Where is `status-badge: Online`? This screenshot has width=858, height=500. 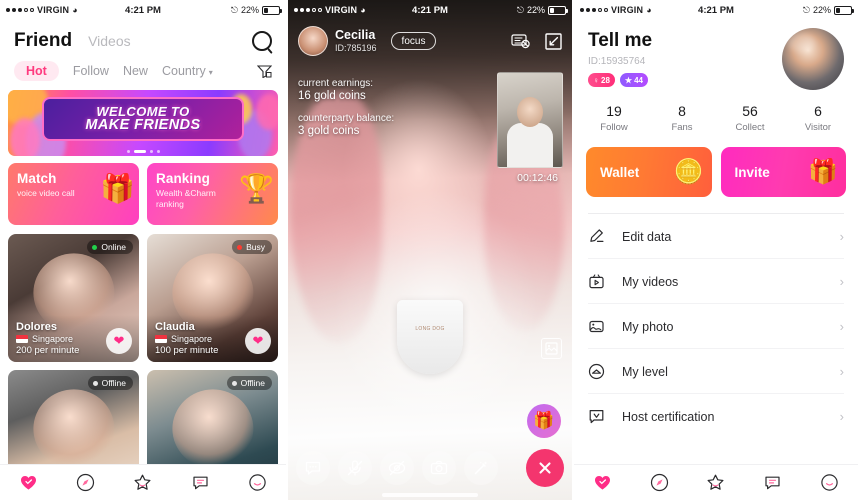 status-badge: Online is located at coordinates (110, 247).